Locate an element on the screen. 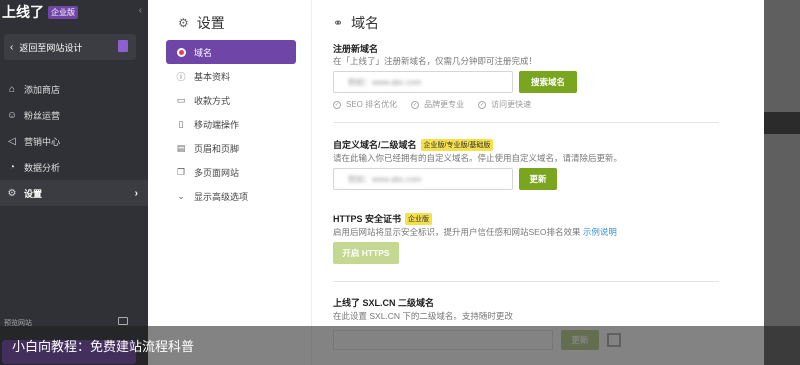 The height and width of the screenshot is (365, 800). collapse-icon: ‹ is located at coordinates (140, 10).